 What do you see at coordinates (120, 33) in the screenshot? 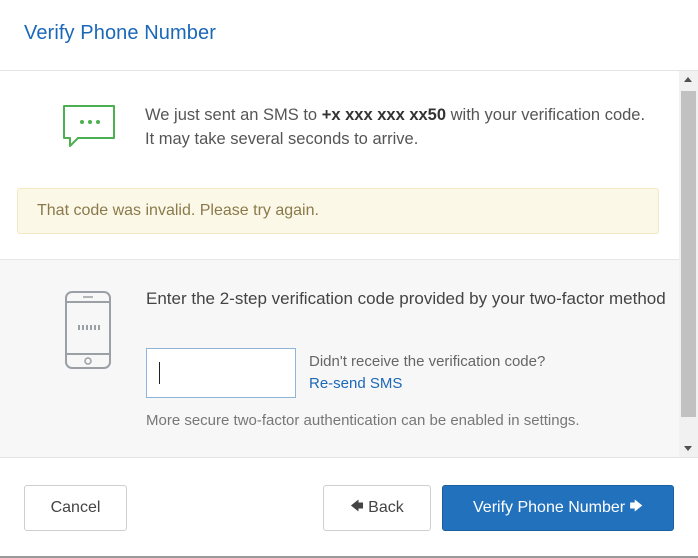
I see `dialog-title: Verify Phone Number` at bounding box center [120, 33].